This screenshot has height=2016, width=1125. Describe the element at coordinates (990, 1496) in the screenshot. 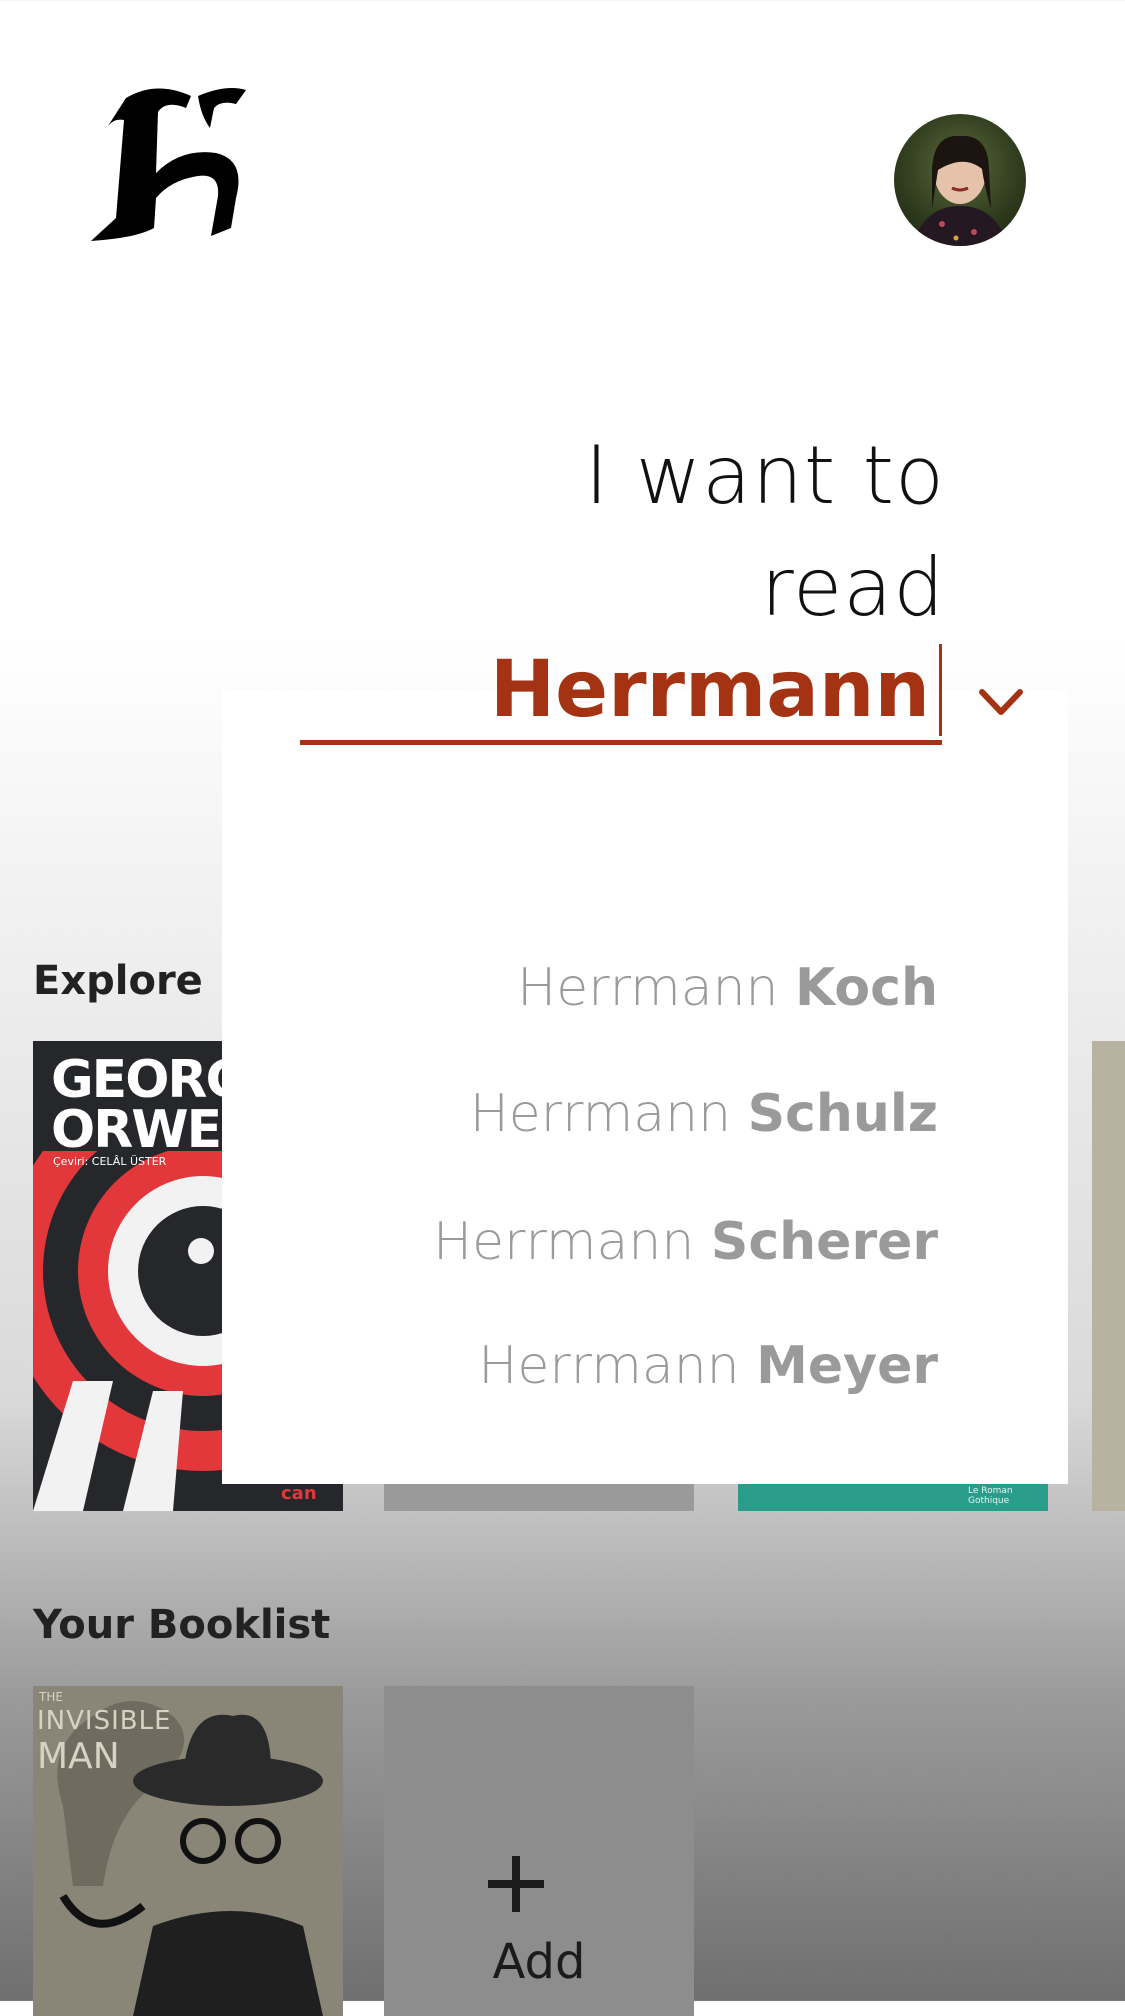

I see `book-imprint: Le Roman Gothique` at that location.